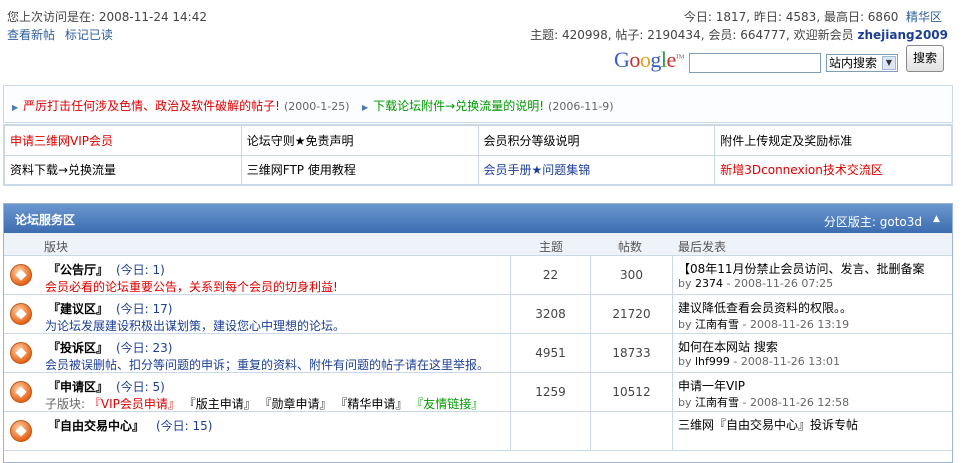 The image size is (964, 463). Describe the element at coordinates (78, 386) in the screenshot. I see `forum-name: 『申请区』` at that location.